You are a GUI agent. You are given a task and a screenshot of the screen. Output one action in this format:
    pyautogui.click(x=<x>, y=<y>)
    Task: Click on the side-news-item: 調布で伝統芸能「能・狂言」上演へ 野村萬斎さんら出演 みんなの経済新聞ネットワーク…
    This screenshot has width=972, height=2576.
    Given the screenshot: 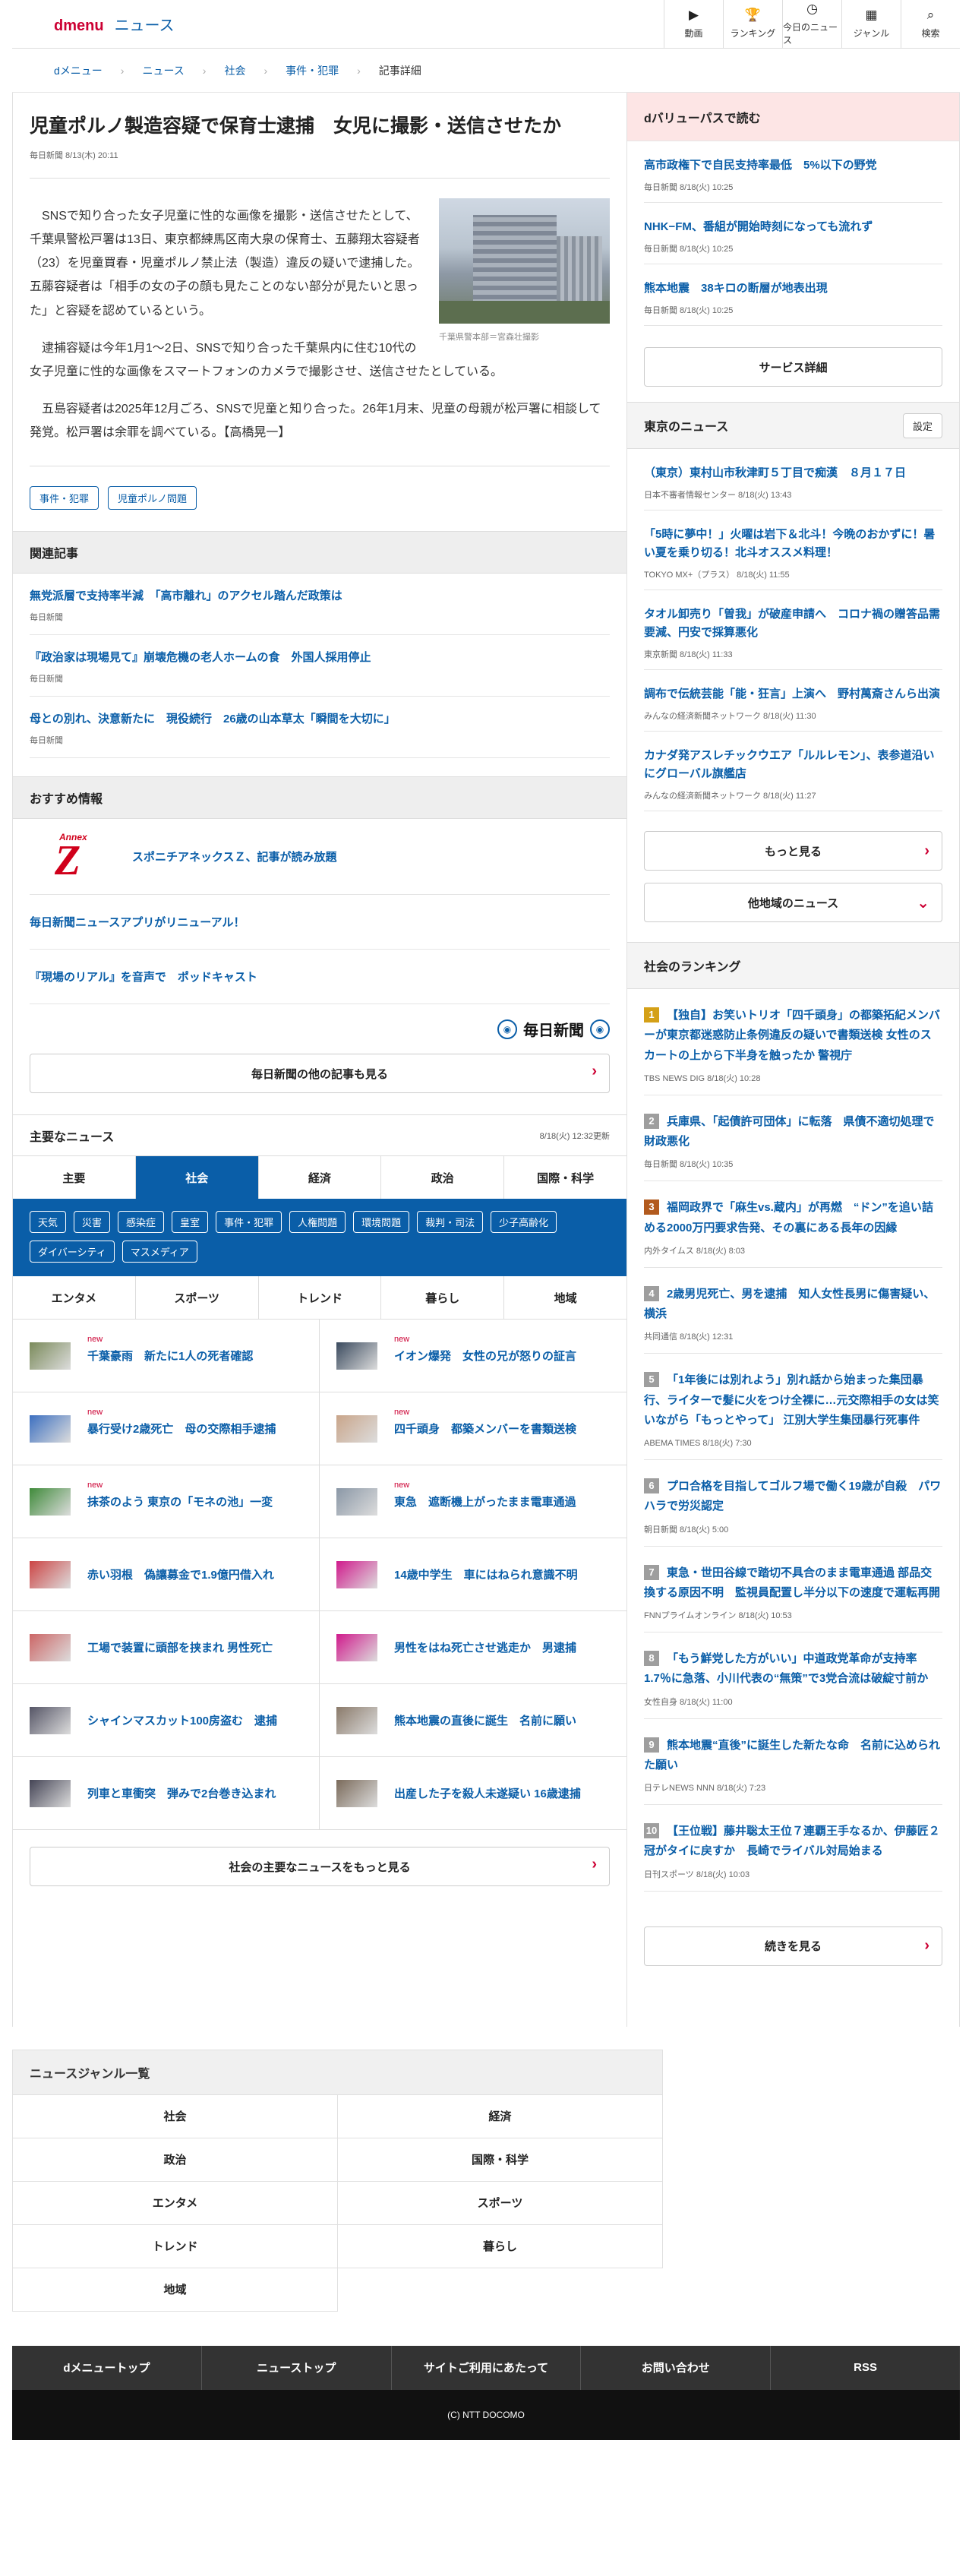 What is the action you would take?
    pyautogui.click(x=793, y=701)
    